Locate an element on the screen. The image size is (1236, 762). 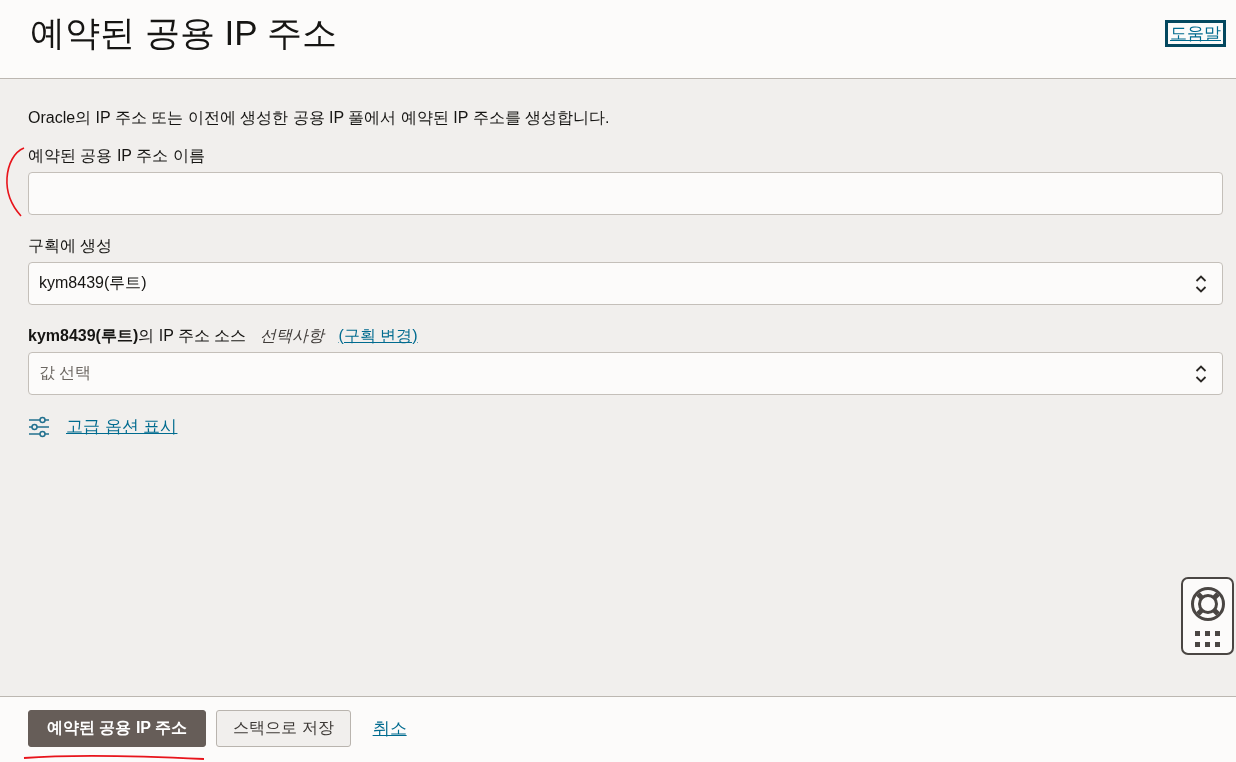
create-button: 예약된 공용 IP 주소 is located at coordinates (117, 728).